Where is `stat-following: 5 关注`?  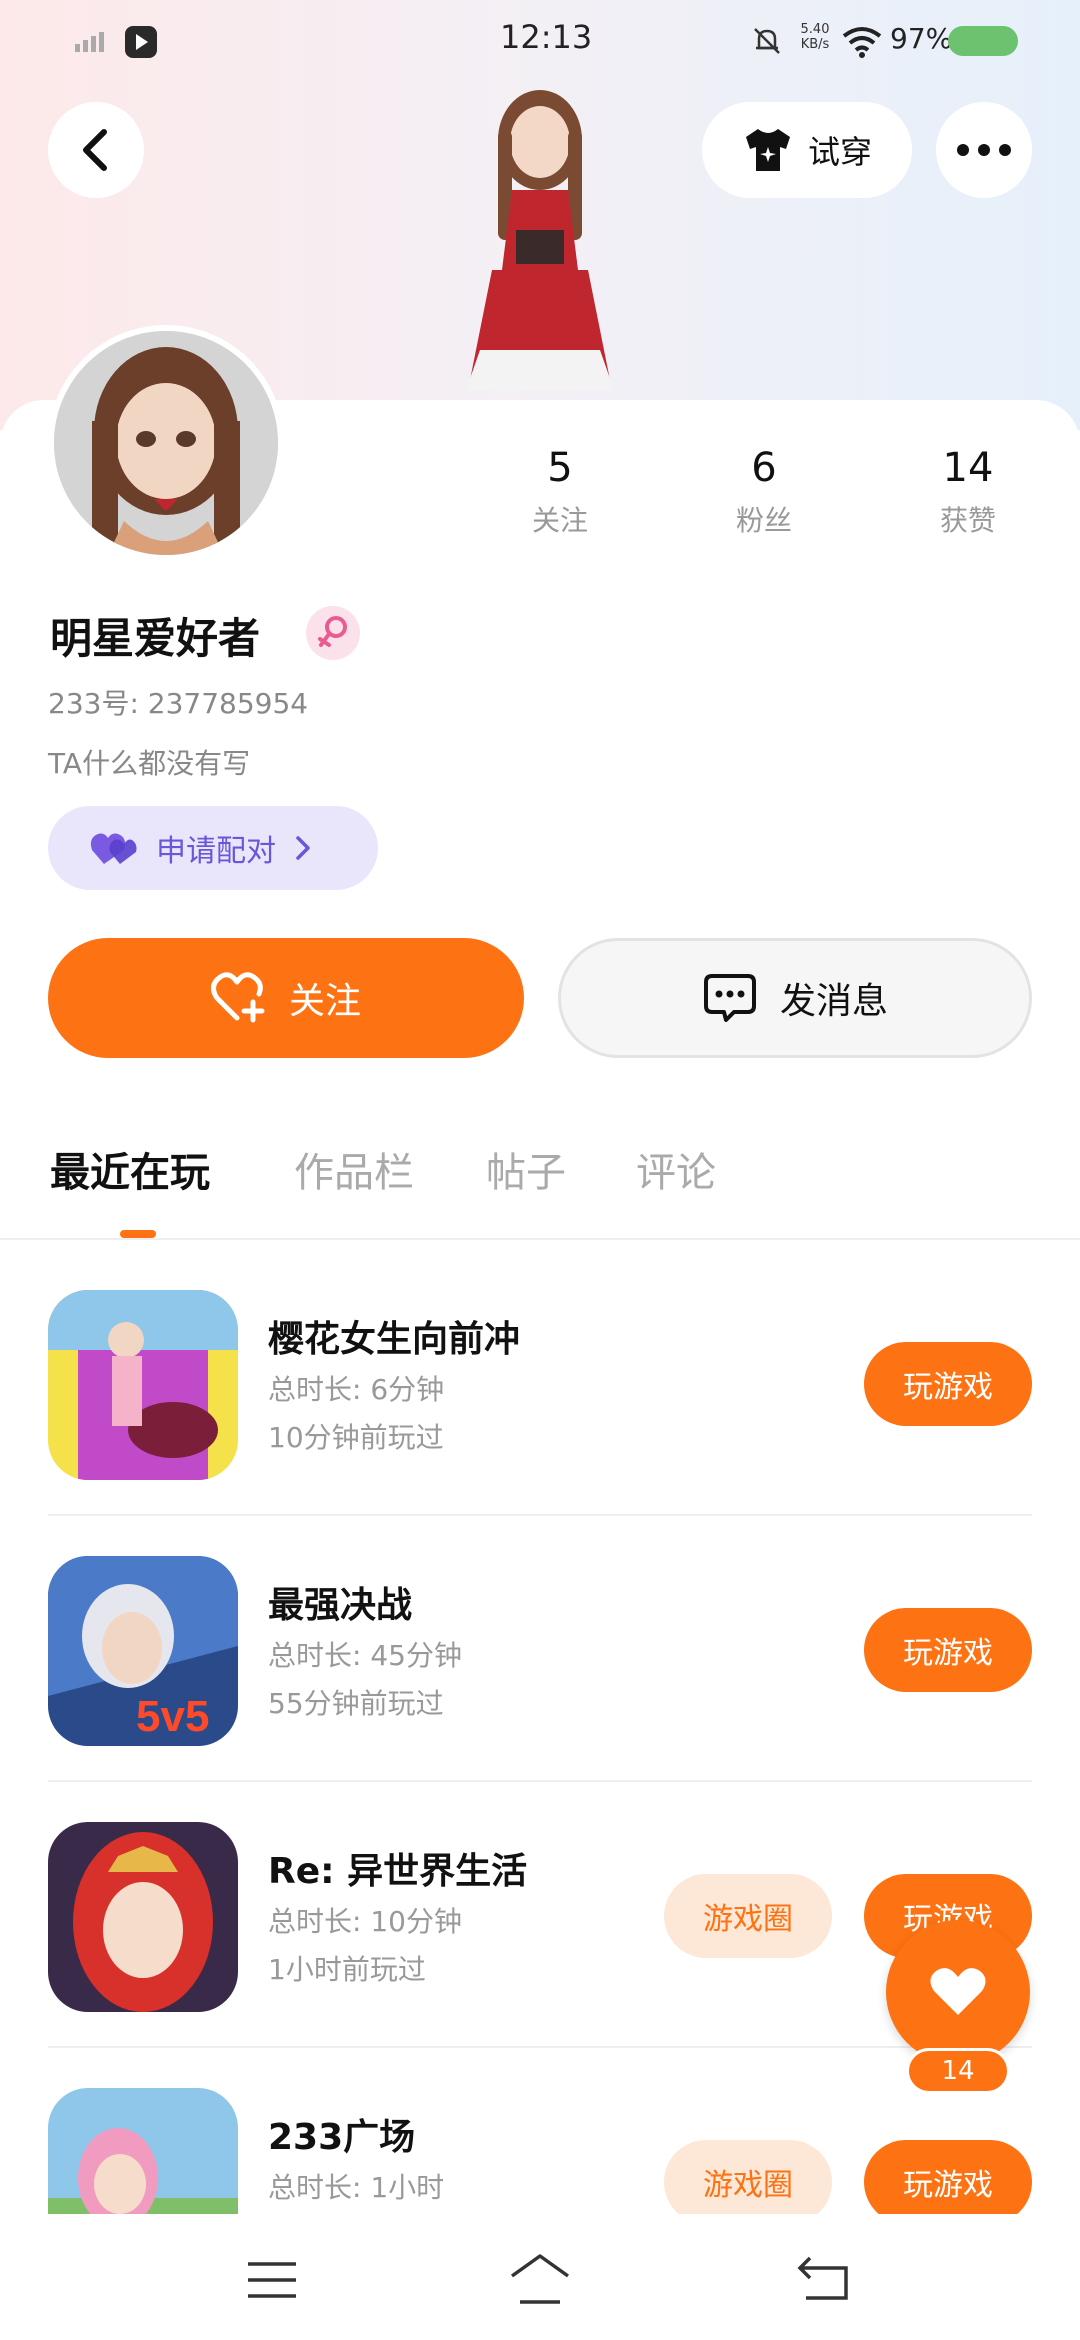
stat-following: 5 关注 is located at coordinates (560, 492).